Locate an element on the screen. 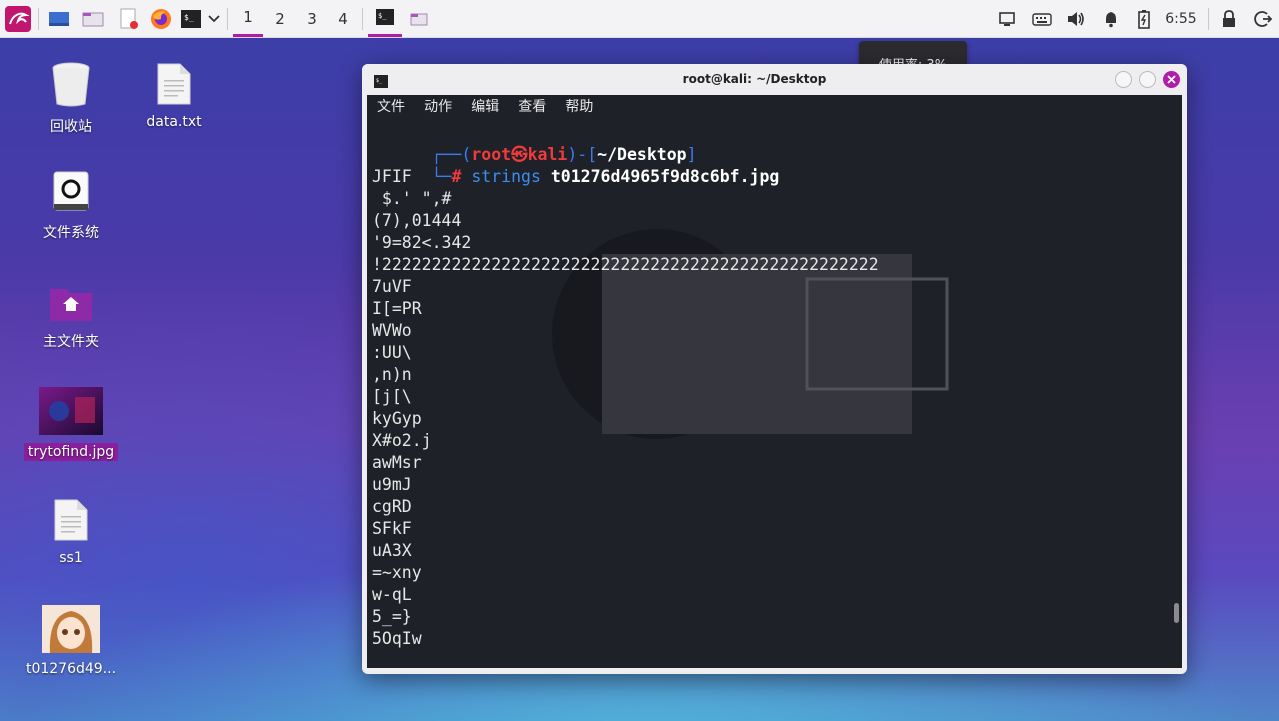  output-line: JFIF is located at coordinates (392, 176).